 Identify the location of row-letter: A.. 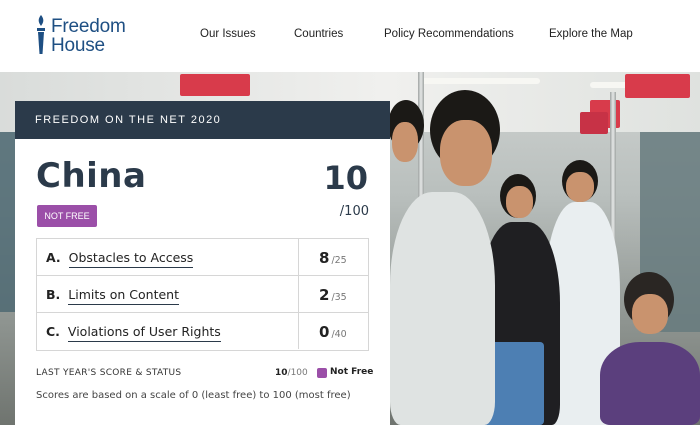
(53, 257).